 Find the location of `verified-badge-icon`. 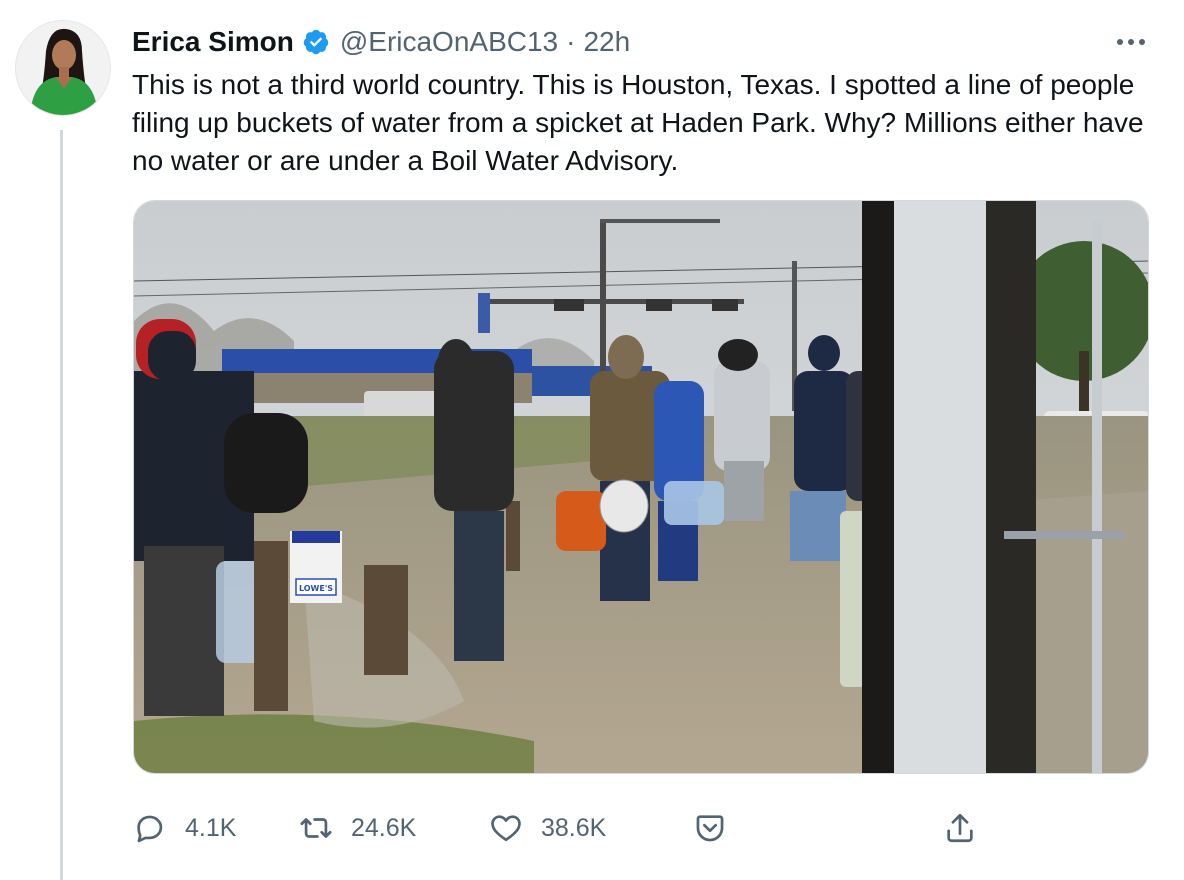

verified-badge-icon is located at coordinates (316, 42).